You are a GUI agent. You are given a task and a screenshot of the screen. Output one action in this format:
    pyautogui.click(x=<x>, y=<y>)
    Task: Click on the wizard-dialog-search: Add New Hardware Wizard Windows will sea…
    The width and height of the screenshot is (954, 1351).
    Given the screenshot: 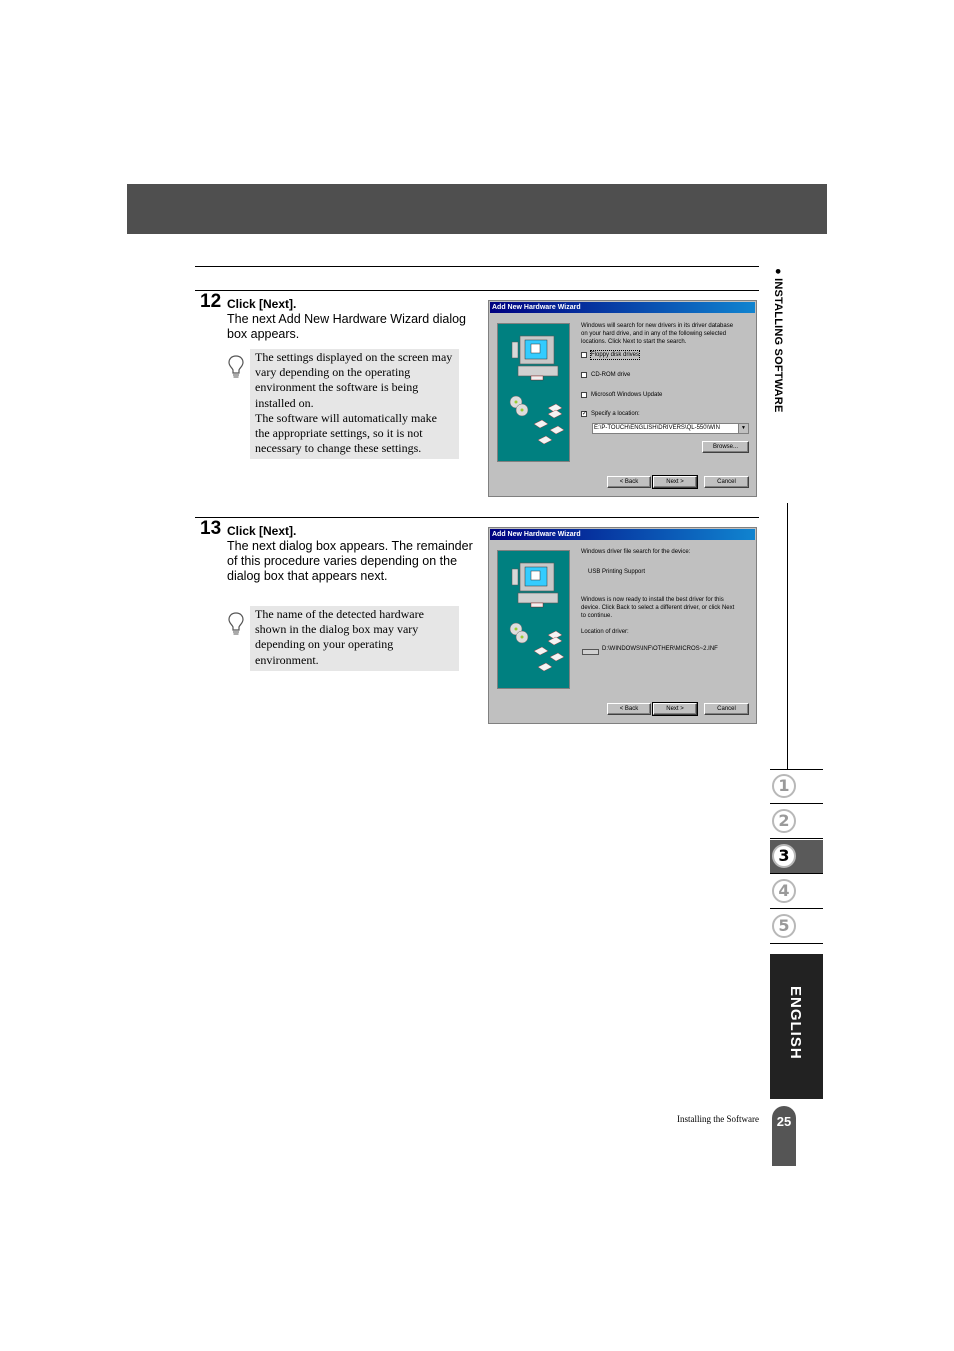 What is the action you would take?
    pyautogui.click(x=622, y=398)
    